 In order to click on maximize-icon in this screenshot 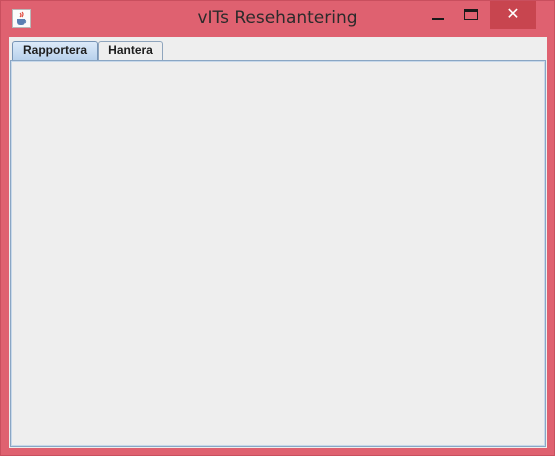, I will do `click(471, 14)`.